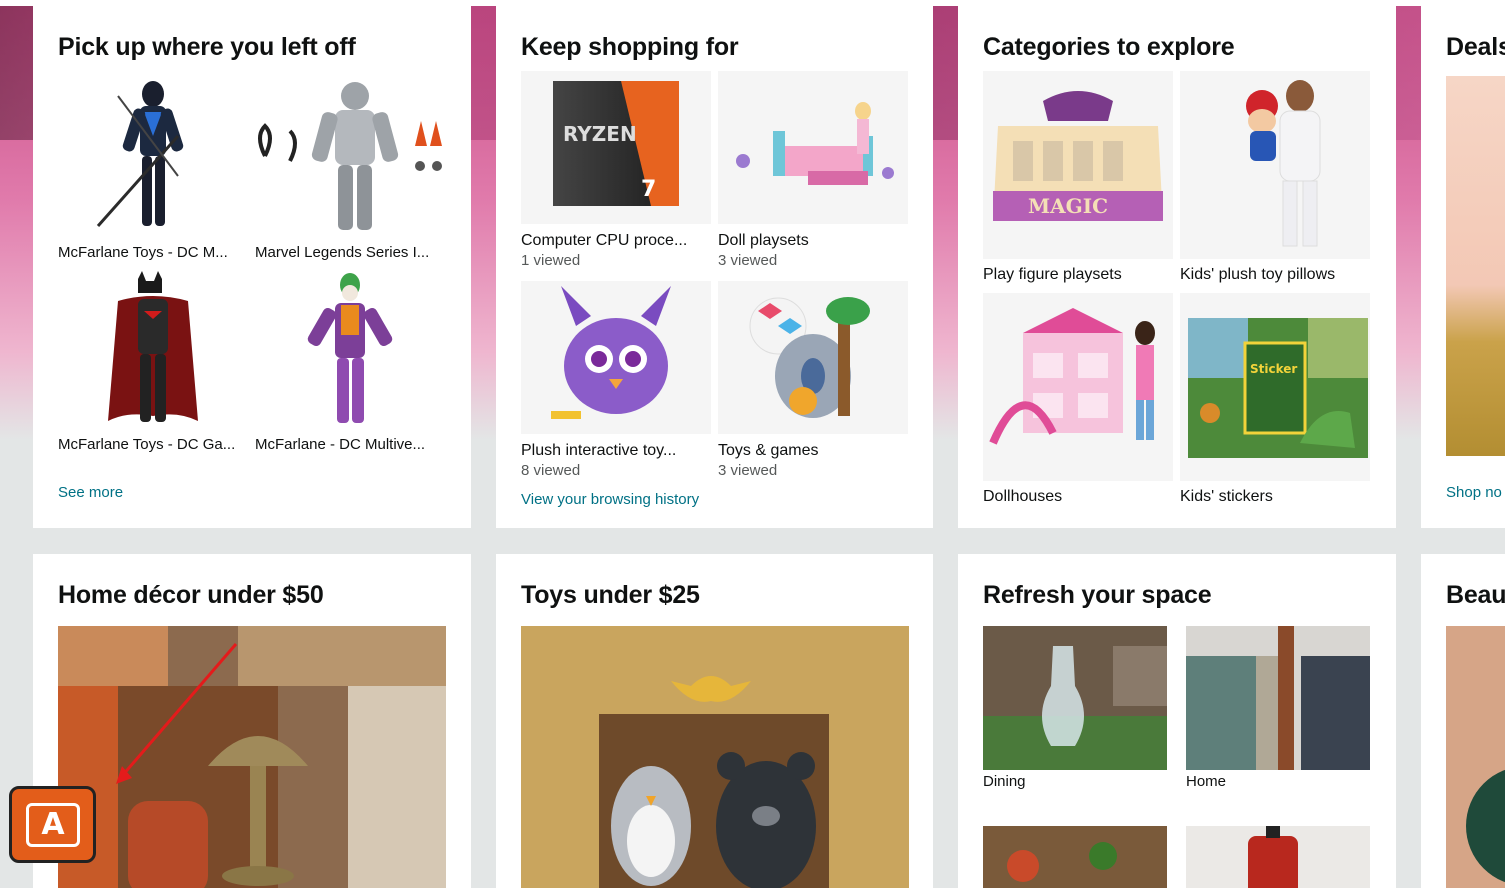 This screenshot has height=888, width=1505. Describe the element at coordinates (1275, 387) in the screenshot. I see `category-image-kids-stickers: Sticker` at that location.